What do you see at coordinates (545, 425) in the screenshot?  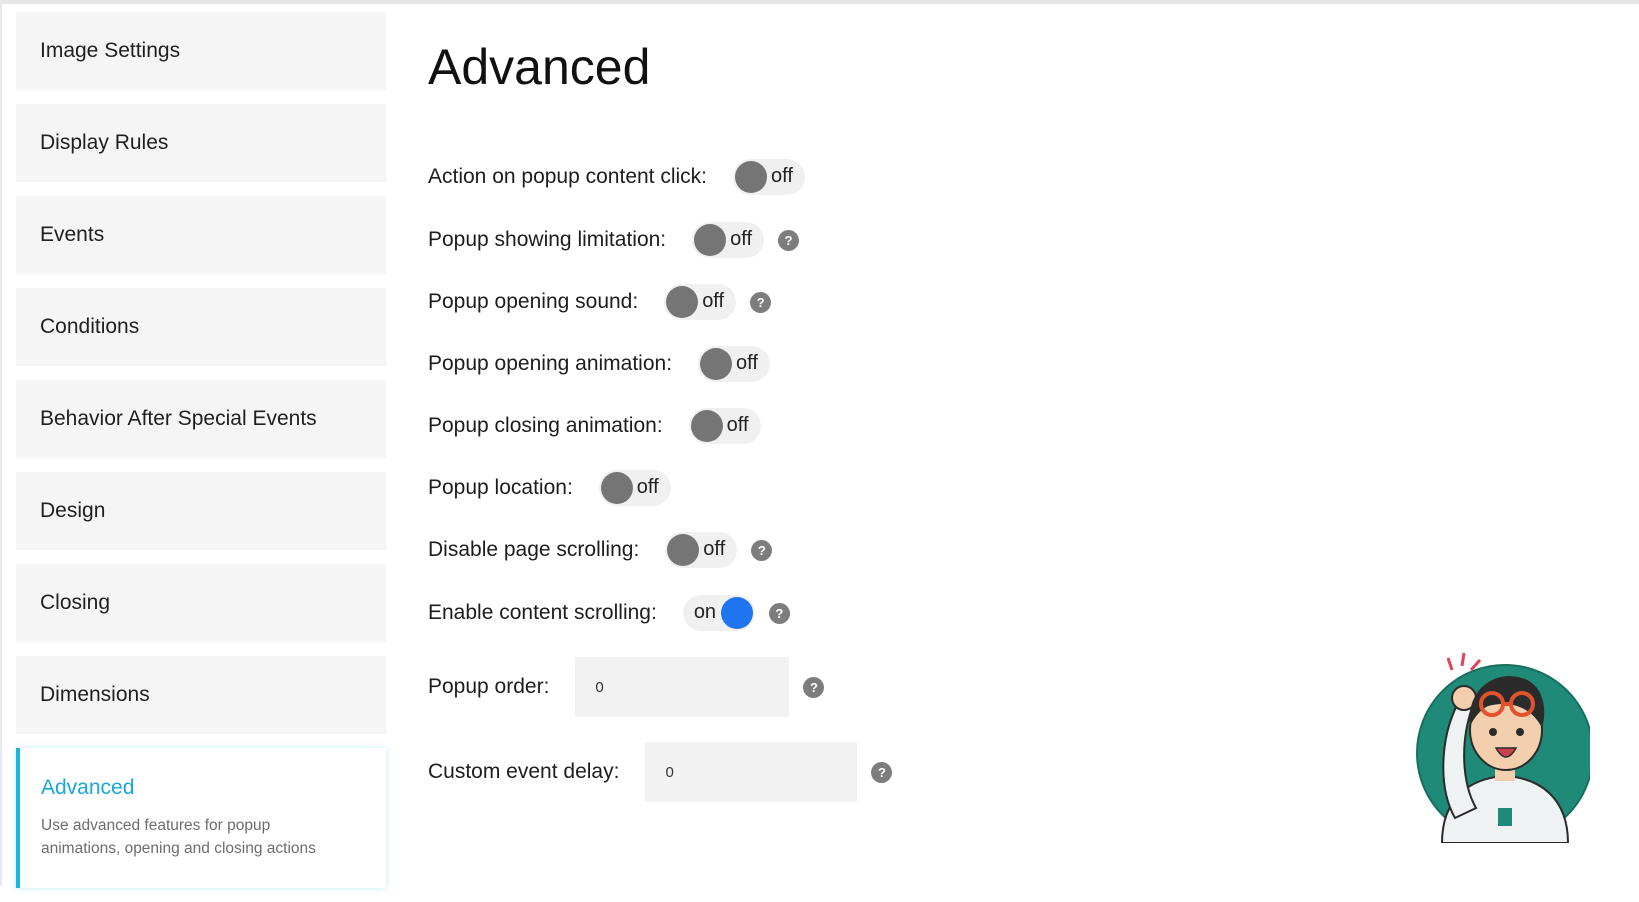 I see `setting-label: Popup closing animation:` at bounding box center [545, 425].